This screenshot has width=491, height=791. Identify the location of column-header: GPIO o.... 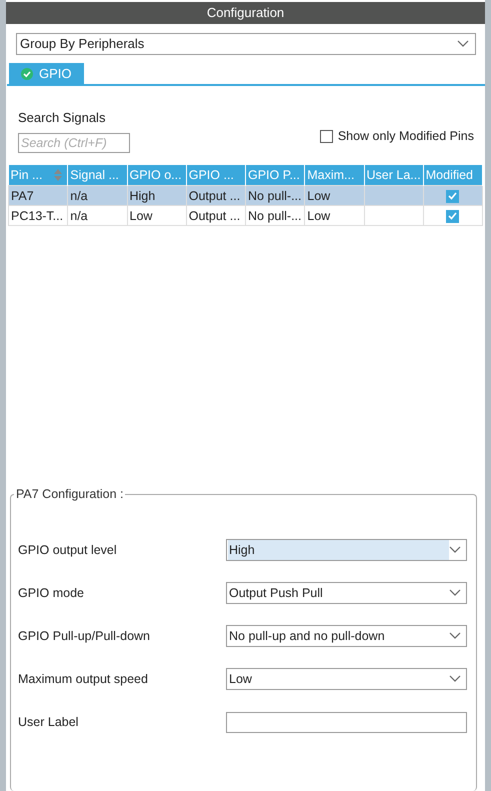
(156, 175).